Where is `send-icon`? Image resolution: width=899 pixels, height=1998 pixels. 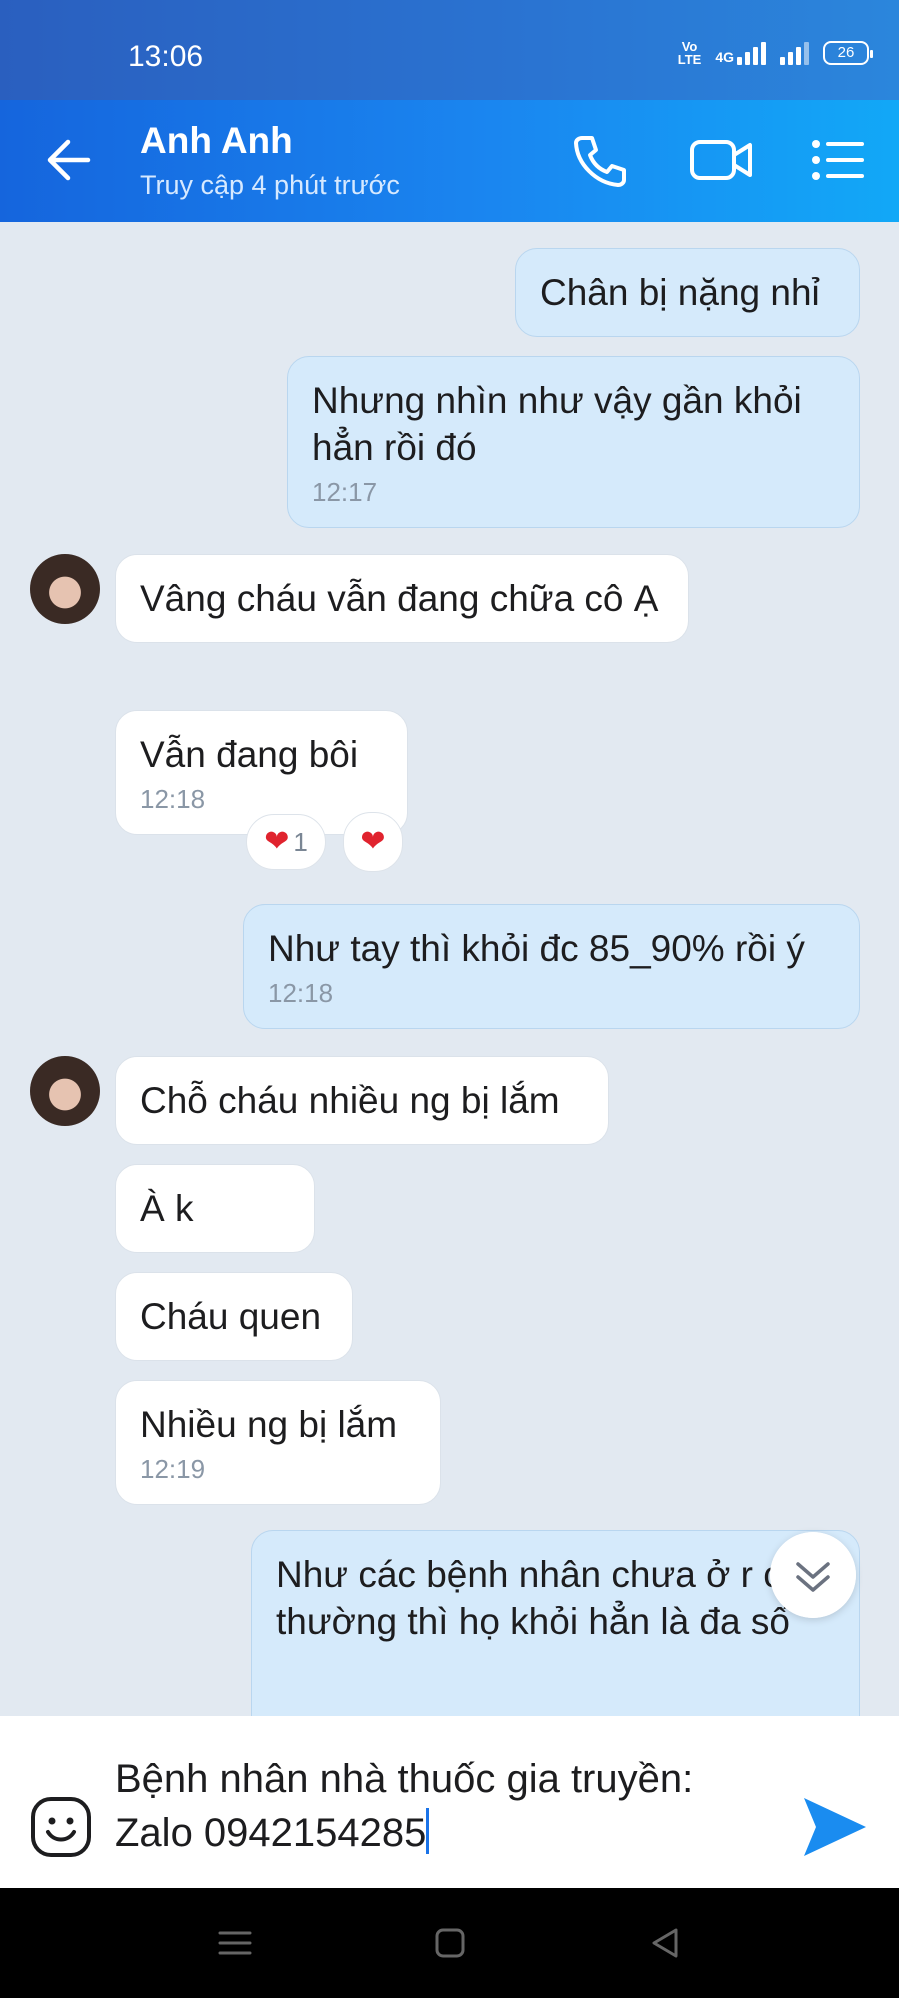 send-icon is located at coordinates (835, 1827).